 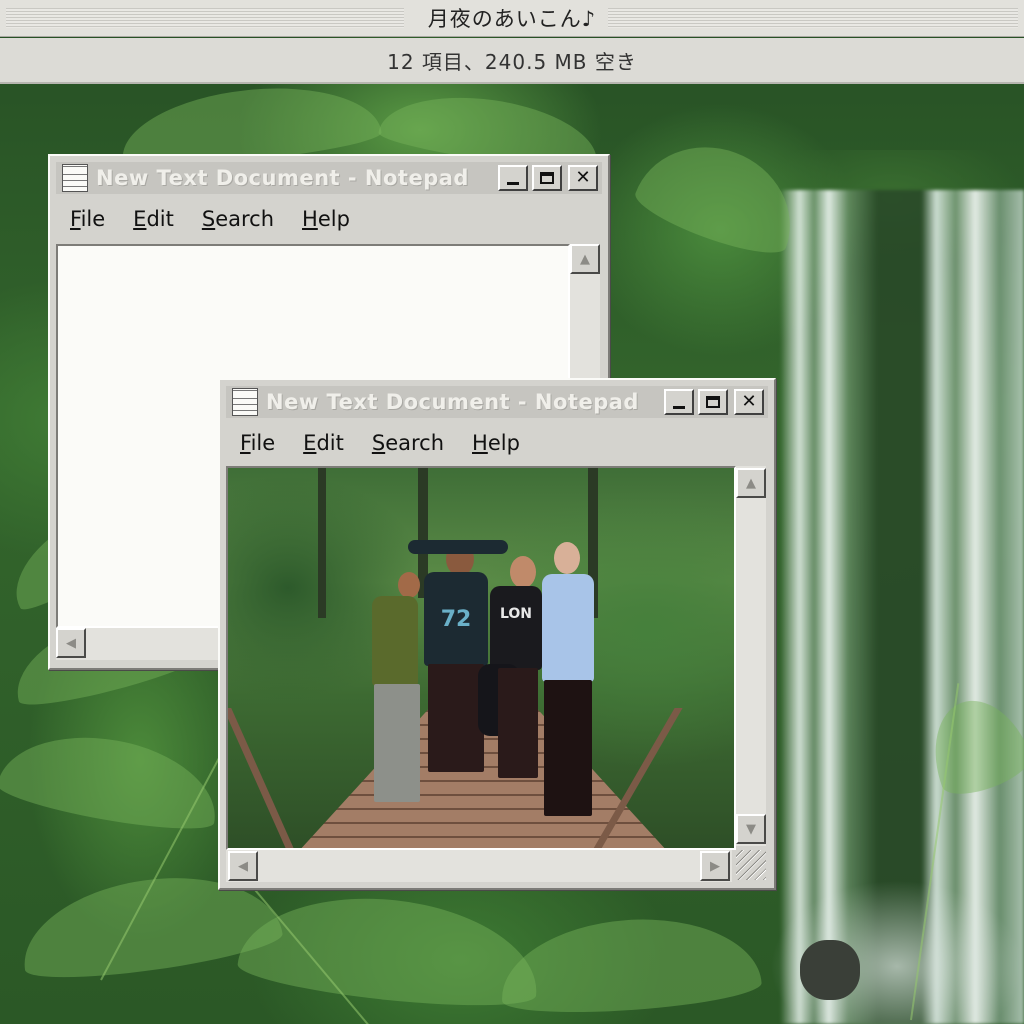 What do you see at coordinates (516, 628) in the screenshot?
I see `person-torso: LON` at bounding box center [516, 628].